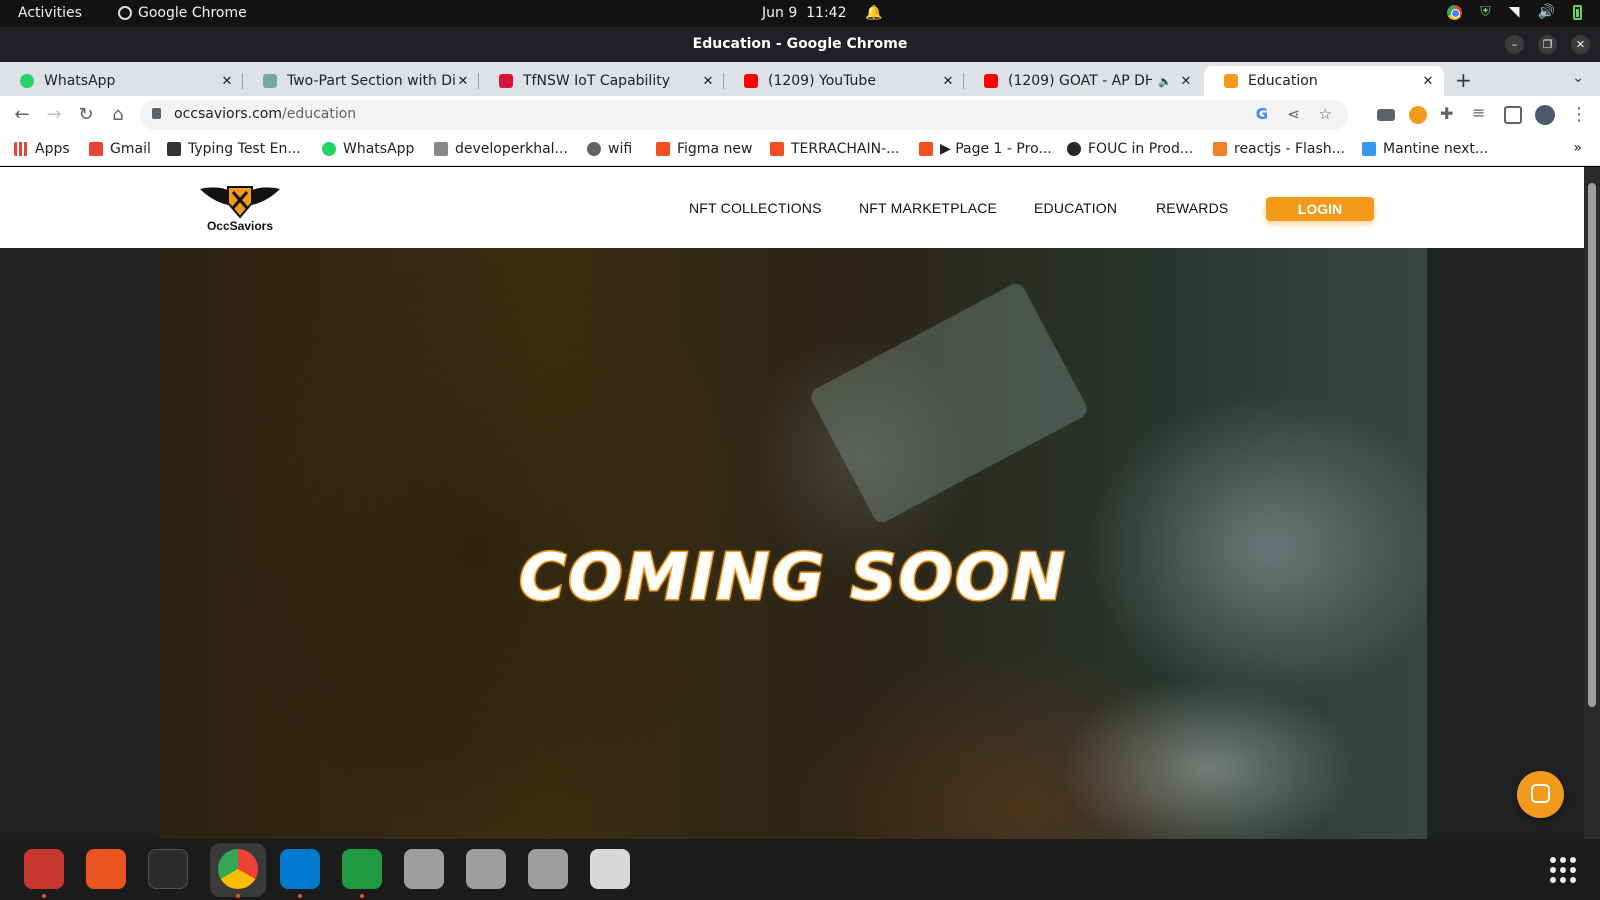 This screenshot has height=900, width=1600. I want to click on bookmark-apps: Apps, so click(42, 149).